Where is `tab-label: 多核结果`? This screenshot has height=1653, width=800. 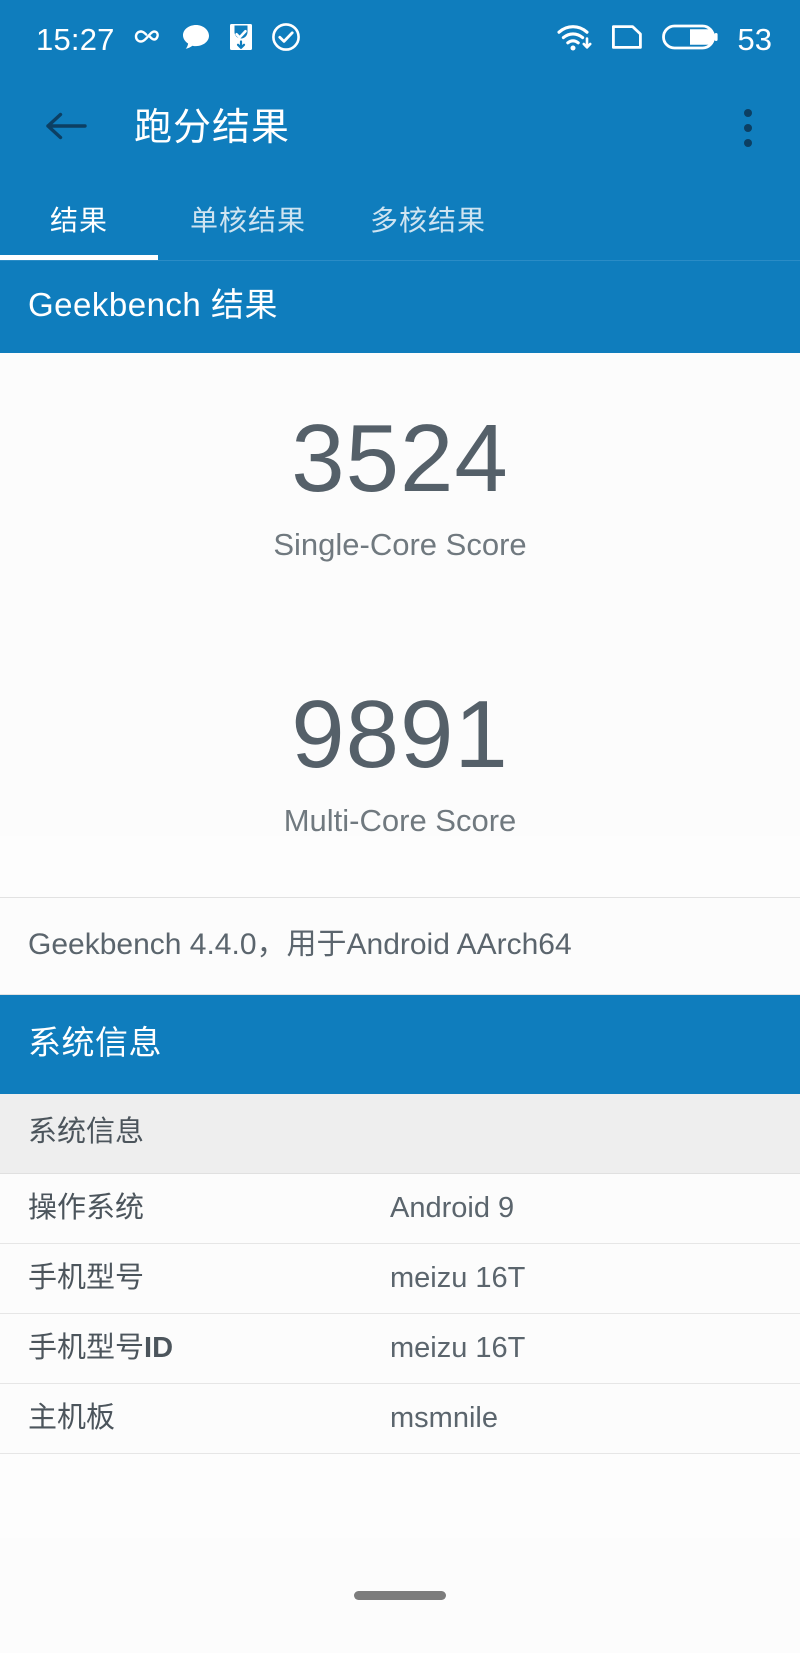 tab-label: 多核结果 is located at coordinates (427, 220).